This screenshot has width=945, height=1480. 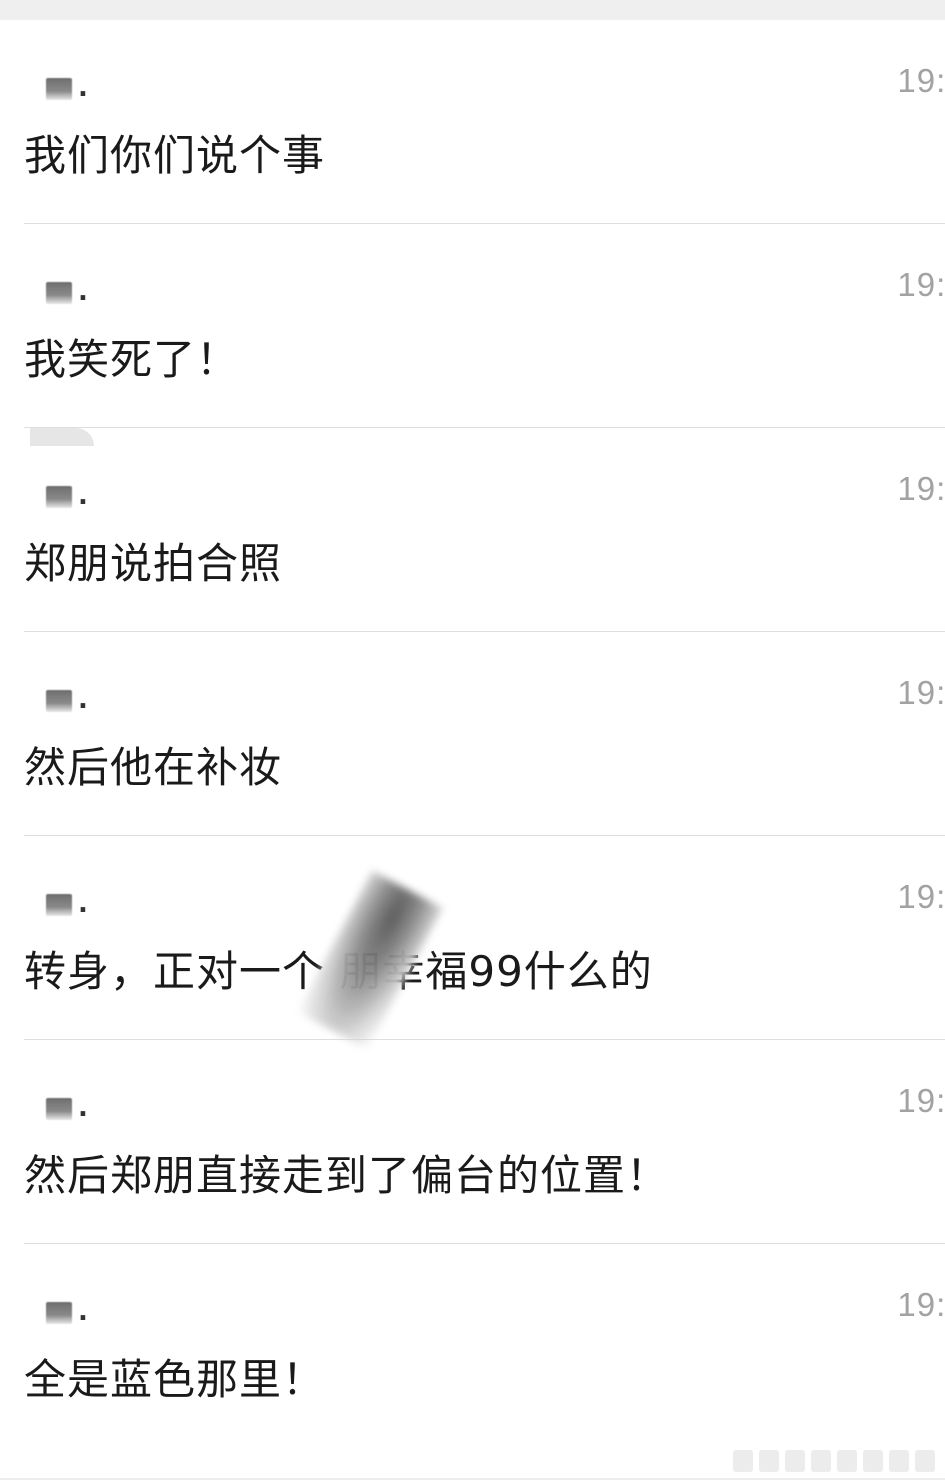 I want to click on top-bar, so click(x=472, y=10).